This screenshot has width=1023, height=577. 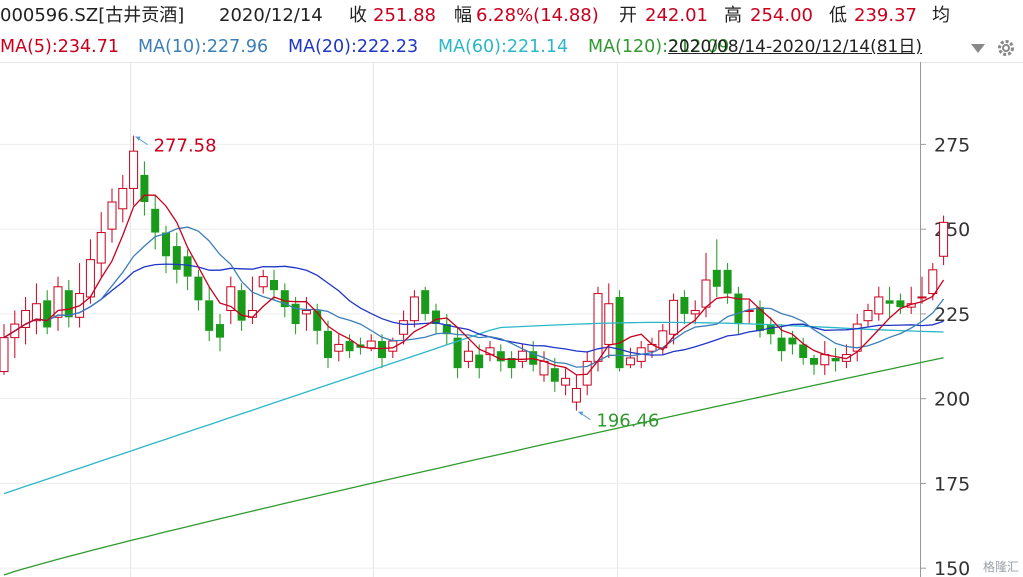 I want to click on annotation-label: 196.46, so click(x=627, y=421).